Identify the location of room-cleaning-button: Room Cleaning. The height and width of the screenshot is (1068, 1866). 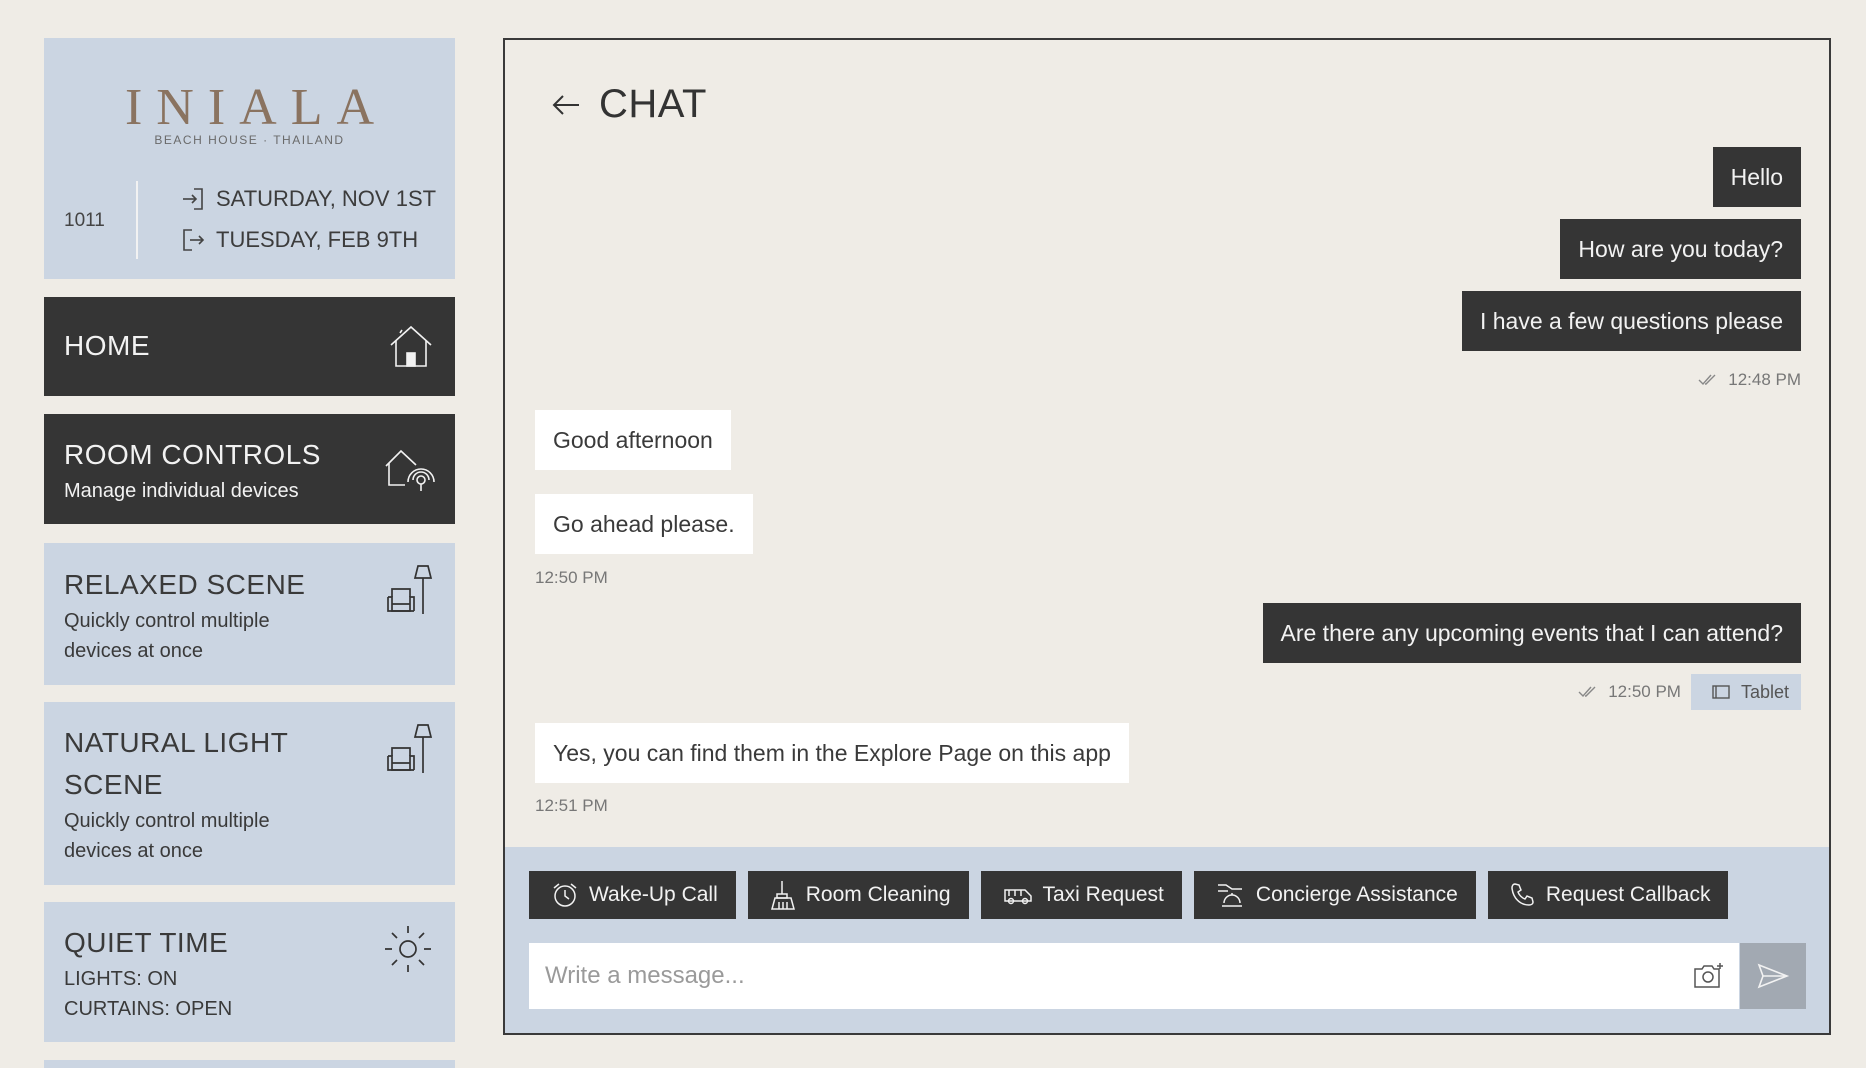
(858, 895).